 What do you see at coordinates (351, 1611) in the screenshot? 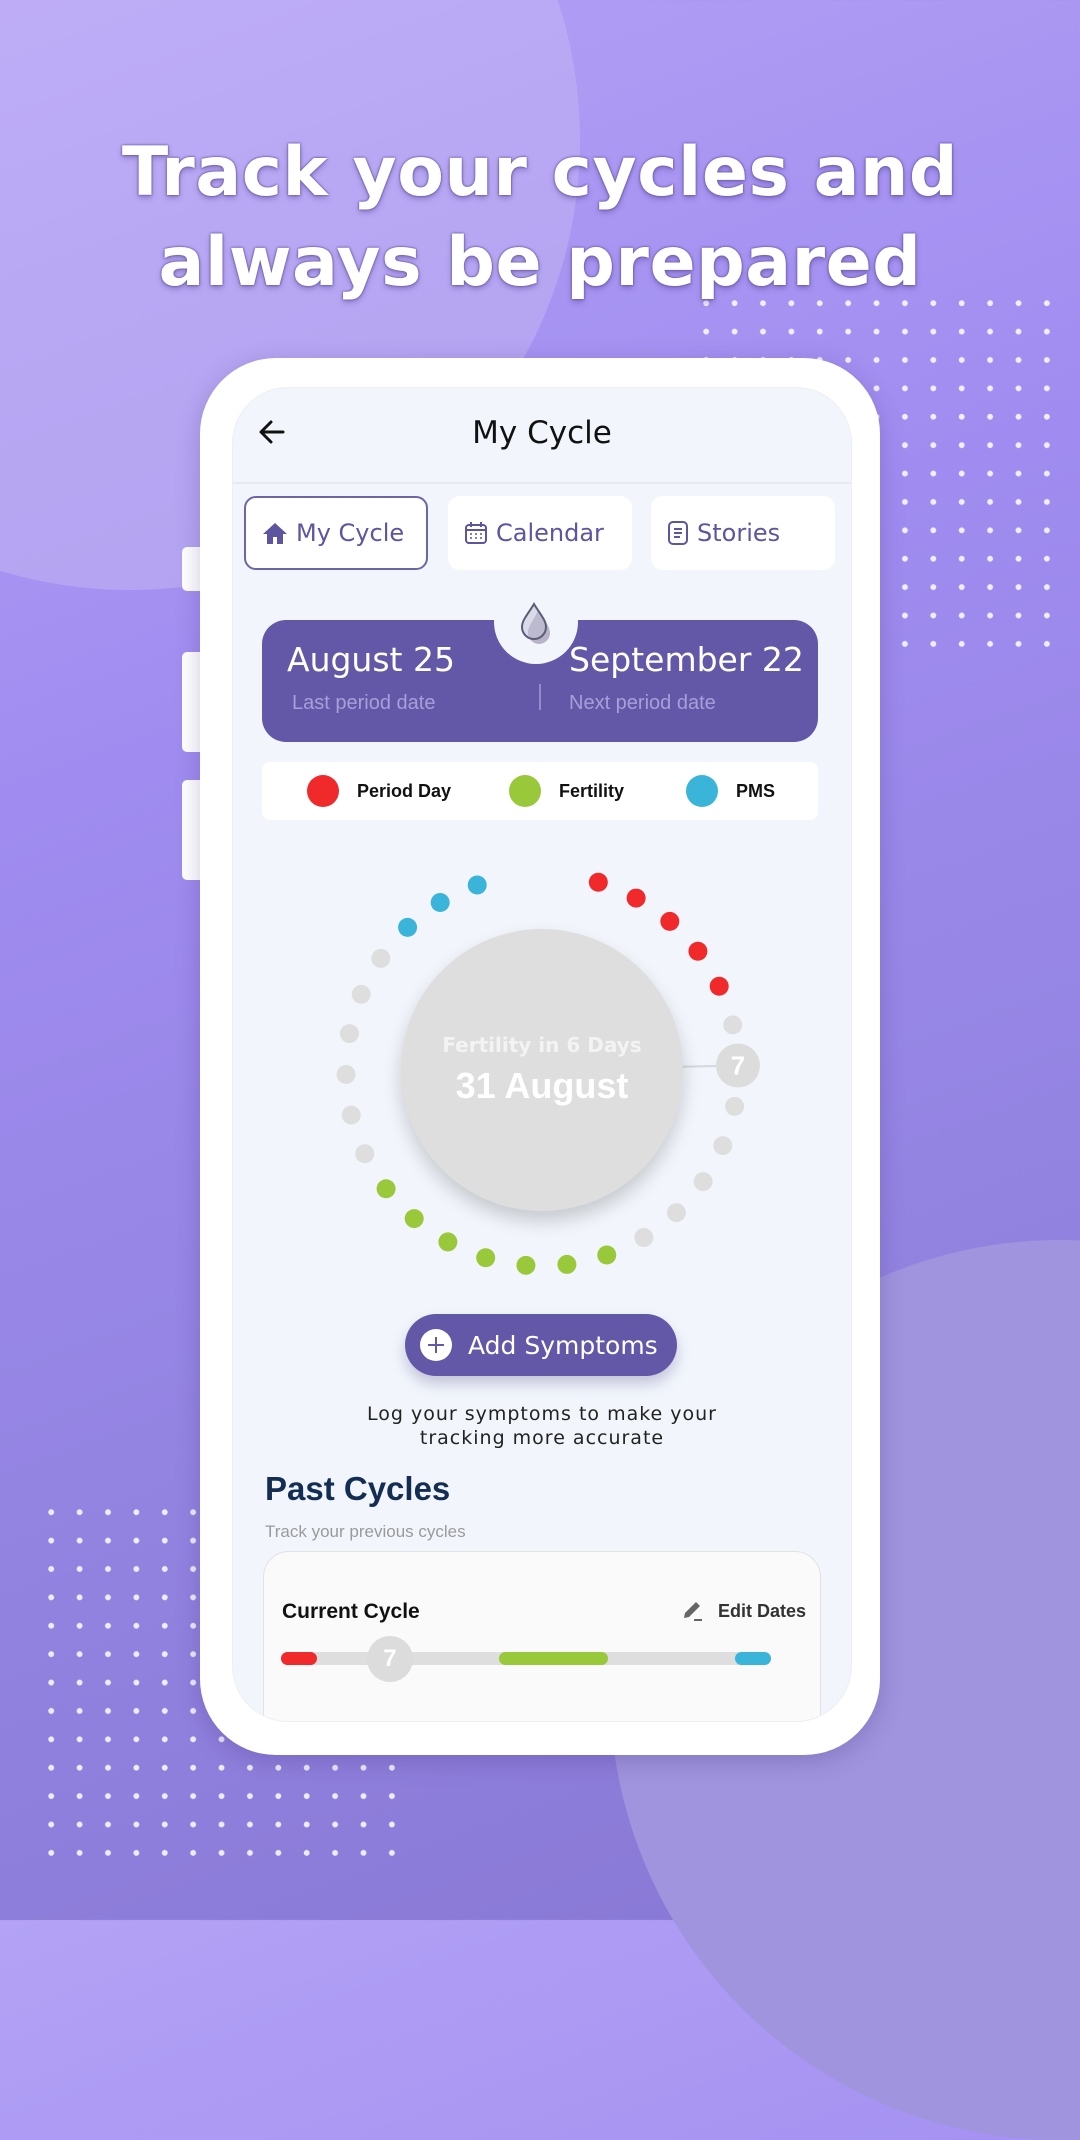
I see `cycle-card-title: Current Cycle` at bounding box center [351, 1611].